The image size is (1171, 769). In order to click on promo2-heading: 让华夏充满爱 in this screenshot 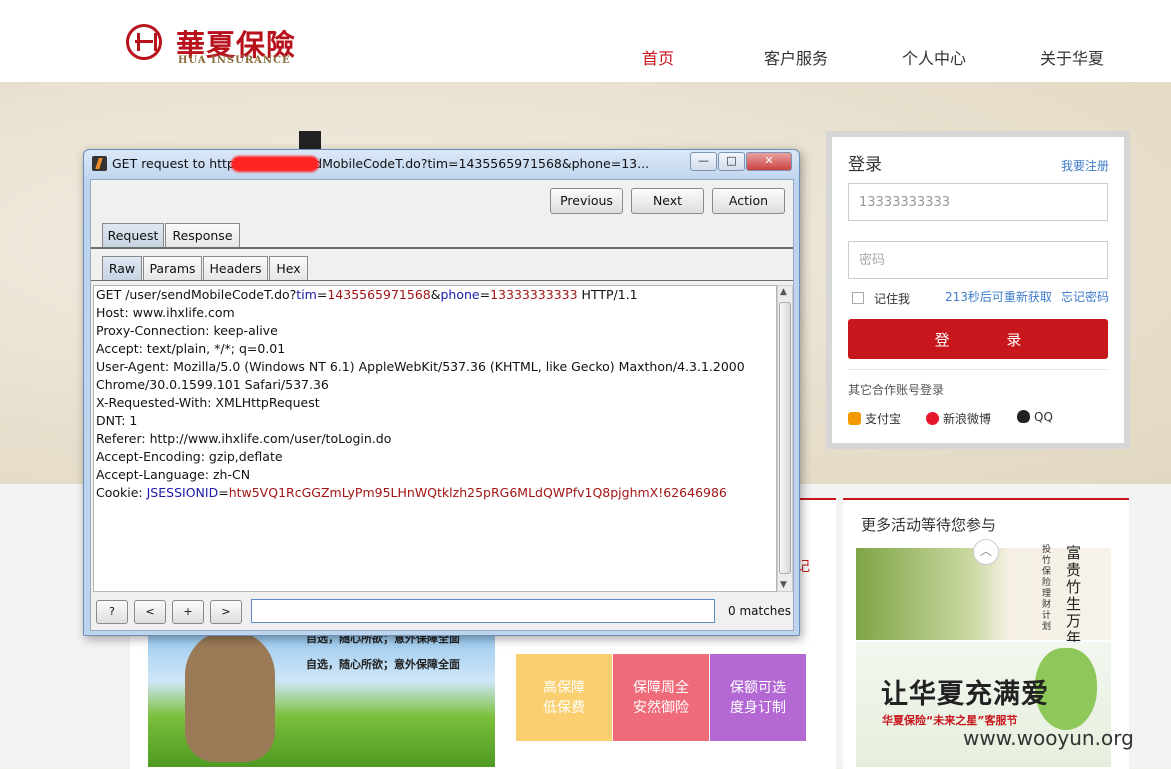, I will do `click(965, 694)`.